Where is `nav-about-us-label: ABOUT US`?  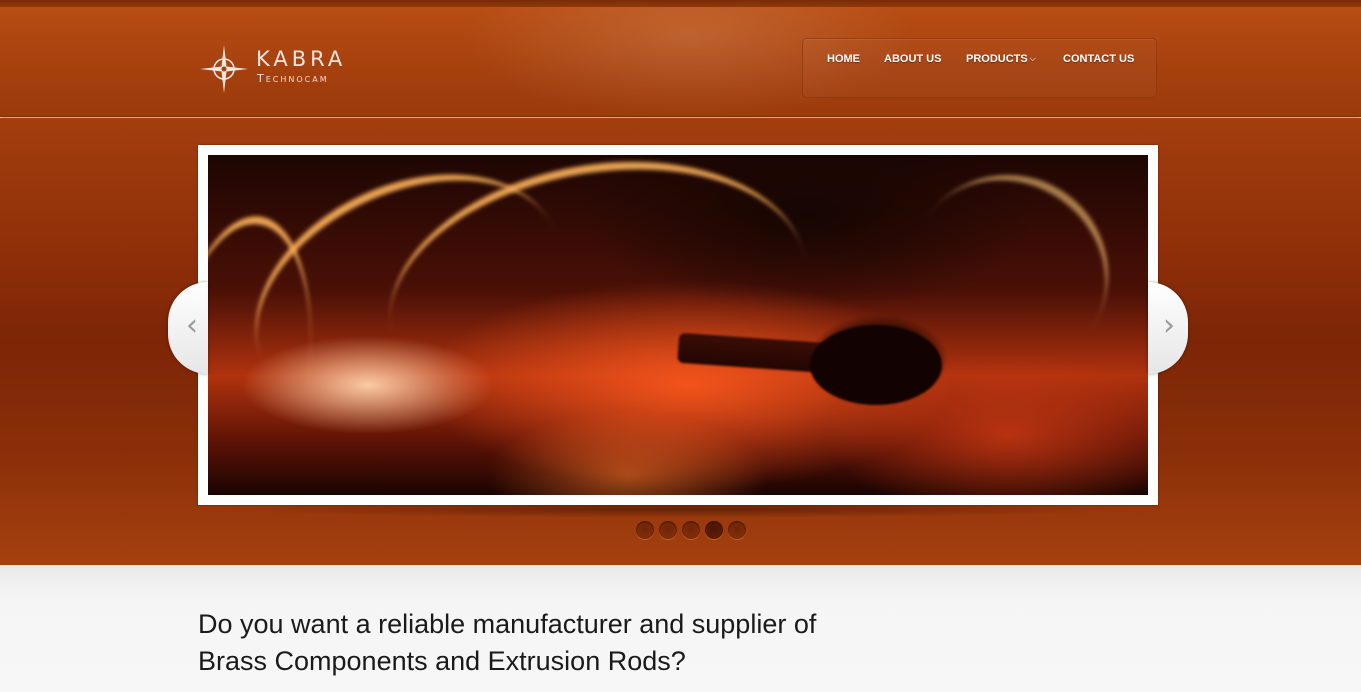 nav-about-us-label: ABOUT US is located at coordinates (913, 59).